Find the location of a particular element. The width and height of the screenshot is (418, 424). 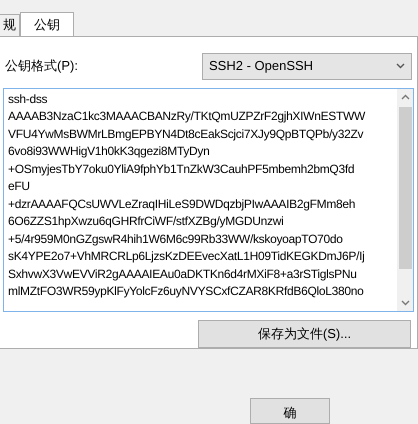

key-text-line: AAAAB3NzaC1kc3MAAACBANzRy/TKtQmUZPZrF2gjhXIWnESTWW is located at coordinates (187, 117).